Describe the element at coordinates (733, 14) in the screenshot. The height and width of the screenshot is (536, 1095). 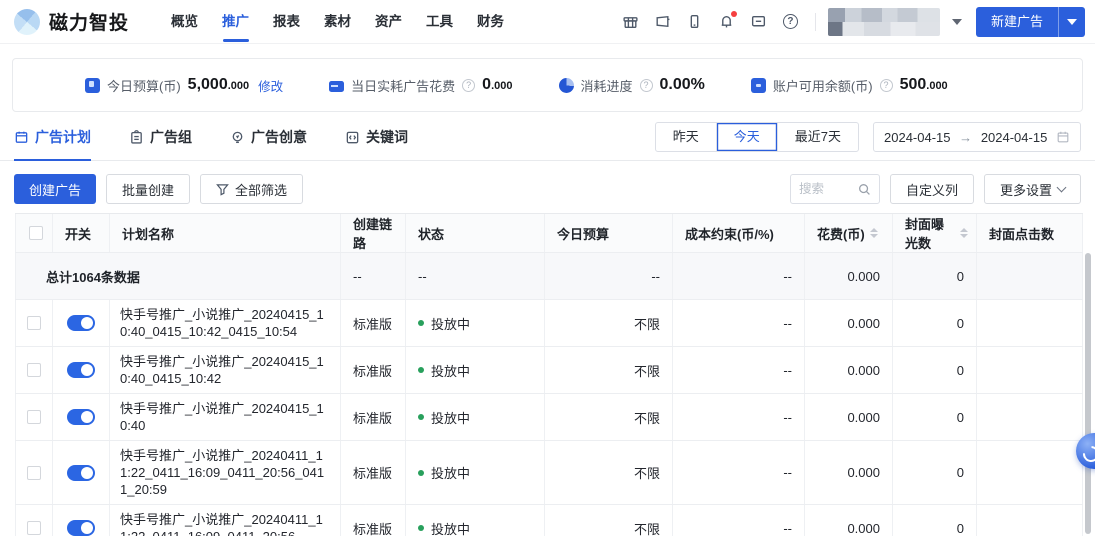
I see `notification-badge` at that location.